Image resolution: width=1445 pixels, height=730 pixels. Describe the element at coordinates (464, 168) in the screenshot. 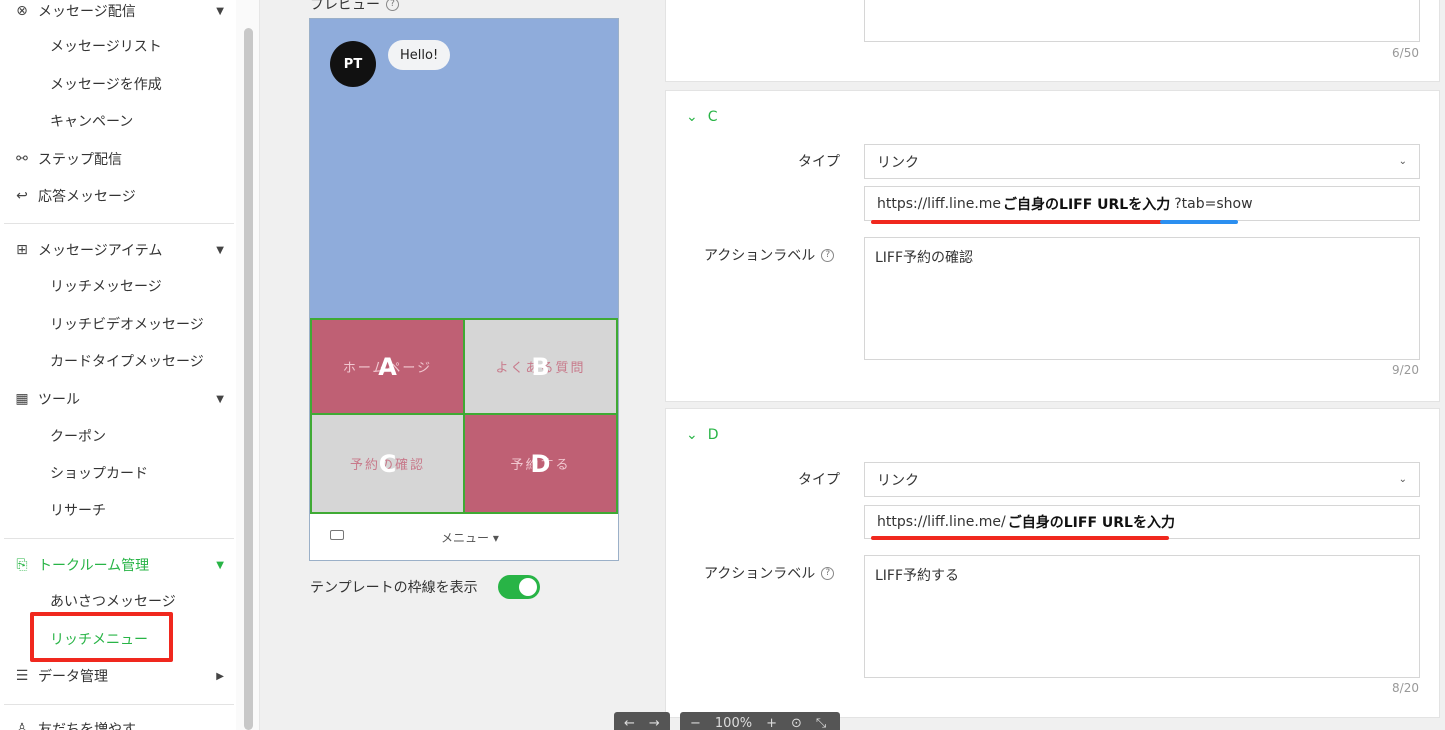

I see `chat-screen: PT Hello!` at that location.